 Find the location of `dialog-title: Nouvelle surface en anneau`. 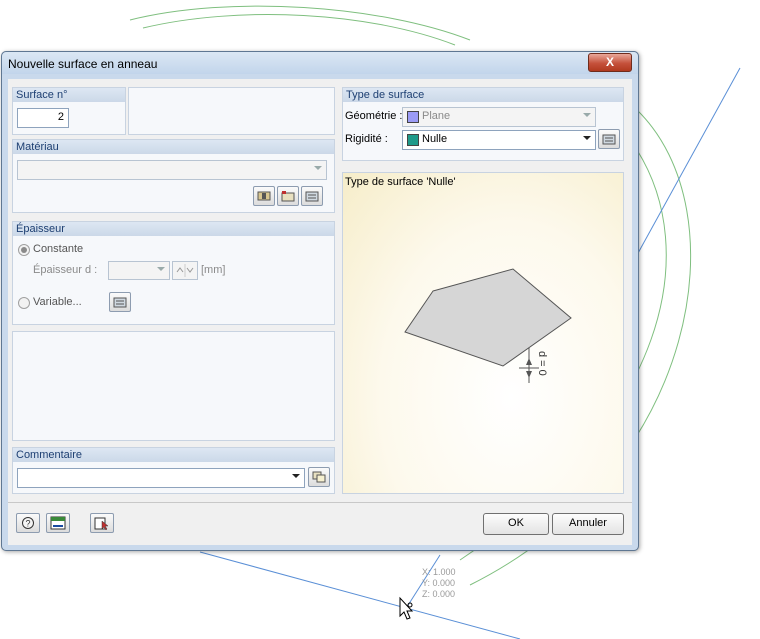

dialog-title: Nouvelle surface en anneau is located at coordinates (83, 64).